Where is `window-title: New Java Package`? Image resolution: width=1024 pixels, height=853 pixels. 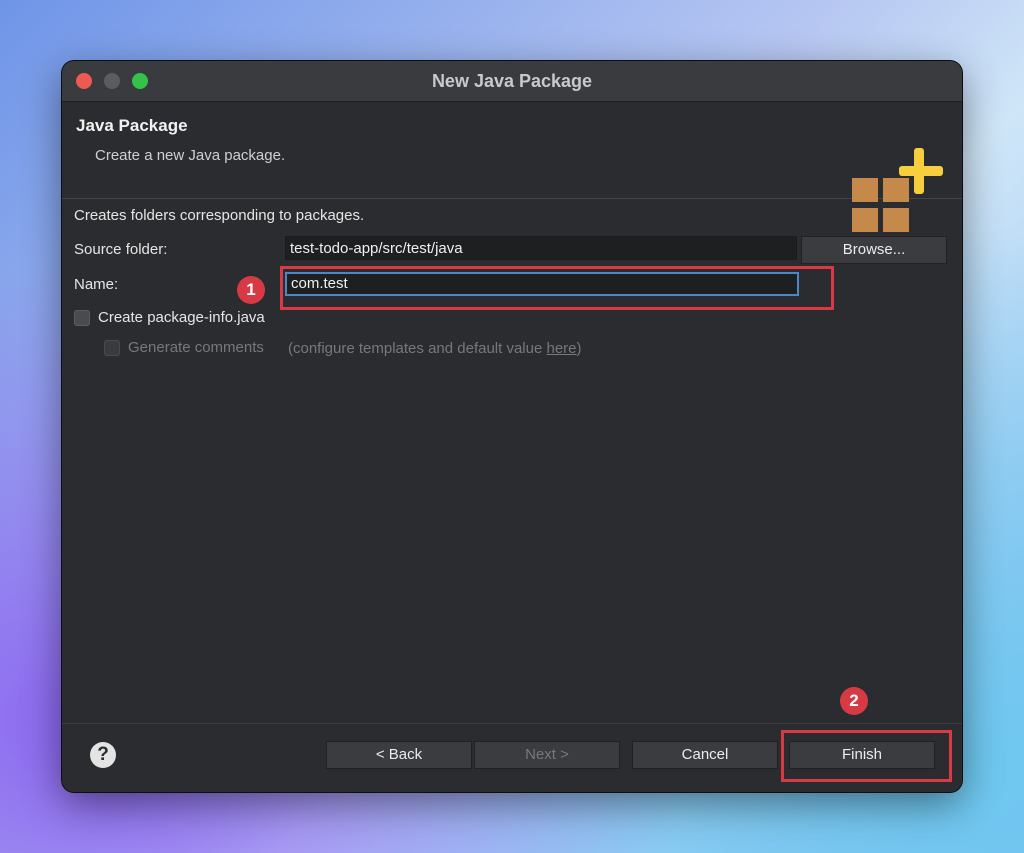
window-title: New Java Package is located at coordinates (512, 81).